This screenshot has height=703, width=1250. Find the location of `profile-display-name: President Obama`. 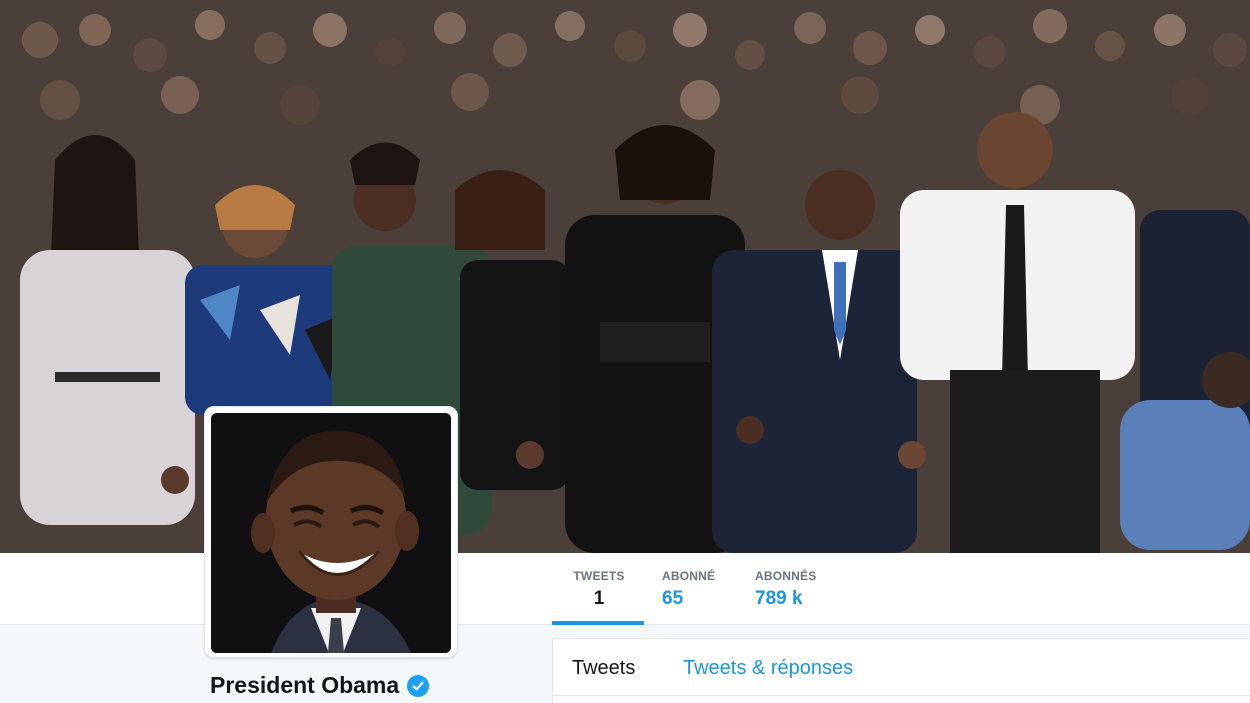

profile-display-name: President Obama is located at coordinates (320, 685).